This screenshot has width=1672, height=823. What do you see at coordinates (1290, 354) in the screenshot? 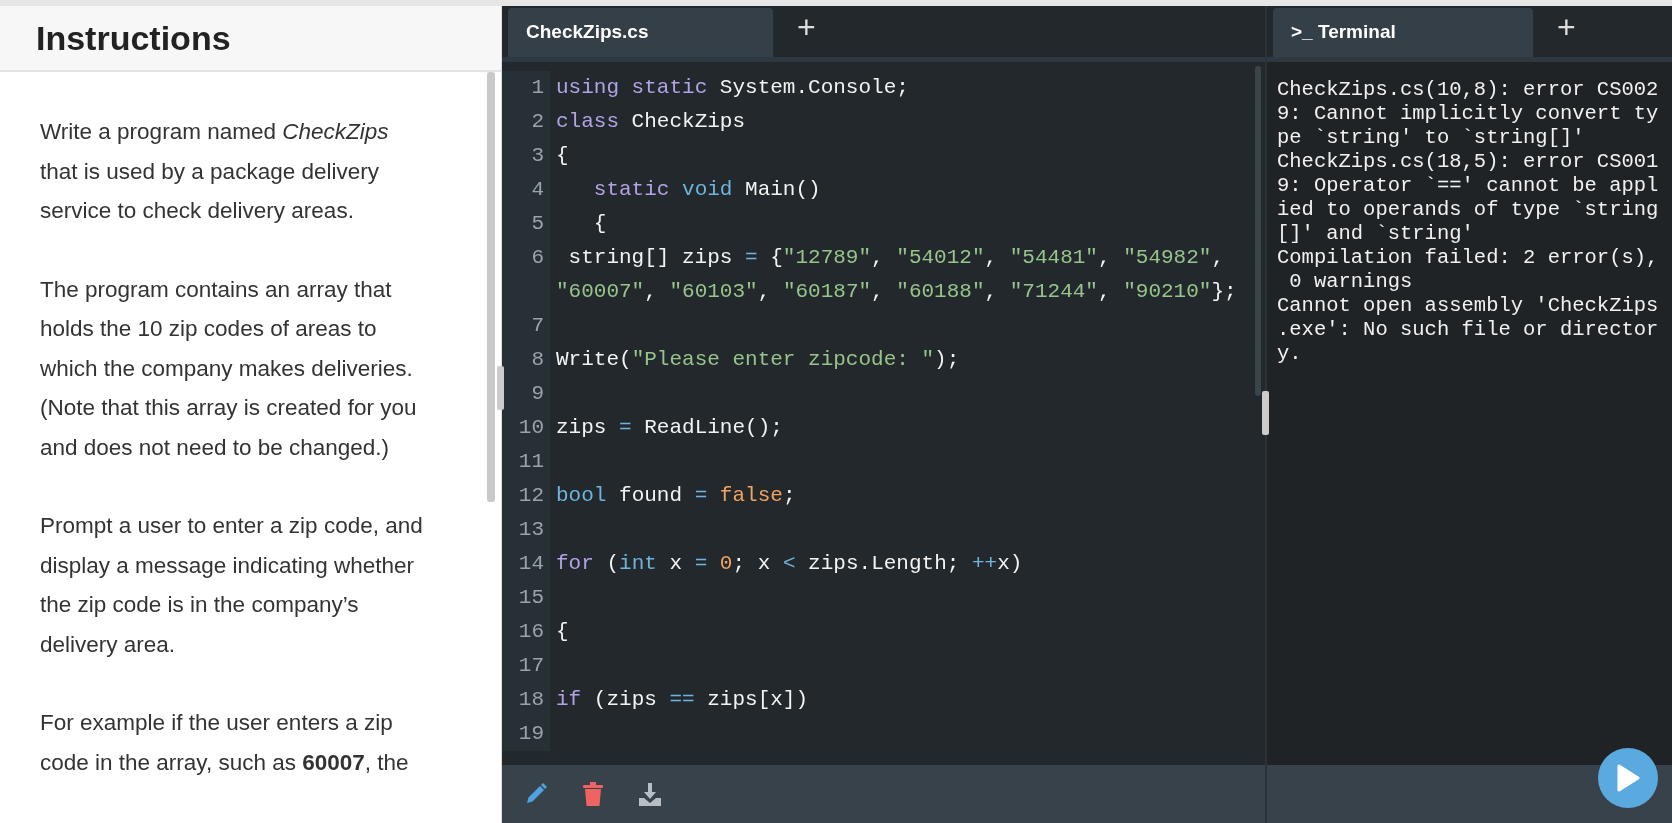
I see `terminal-output-line: y.` at bounding box center [1290, 354].